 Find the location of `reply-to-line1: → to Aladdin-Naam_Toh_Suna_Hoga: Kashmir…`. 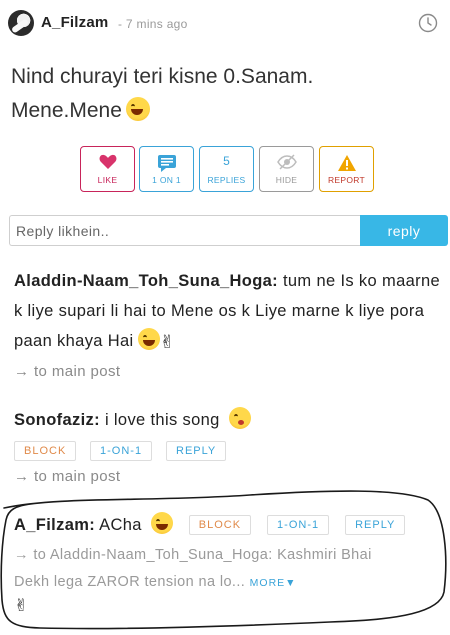

reply-to-line1: → to Aladdin-Naam_Toh_Suna_Hoga: Kashmir… is located at coordinates (193, 555).